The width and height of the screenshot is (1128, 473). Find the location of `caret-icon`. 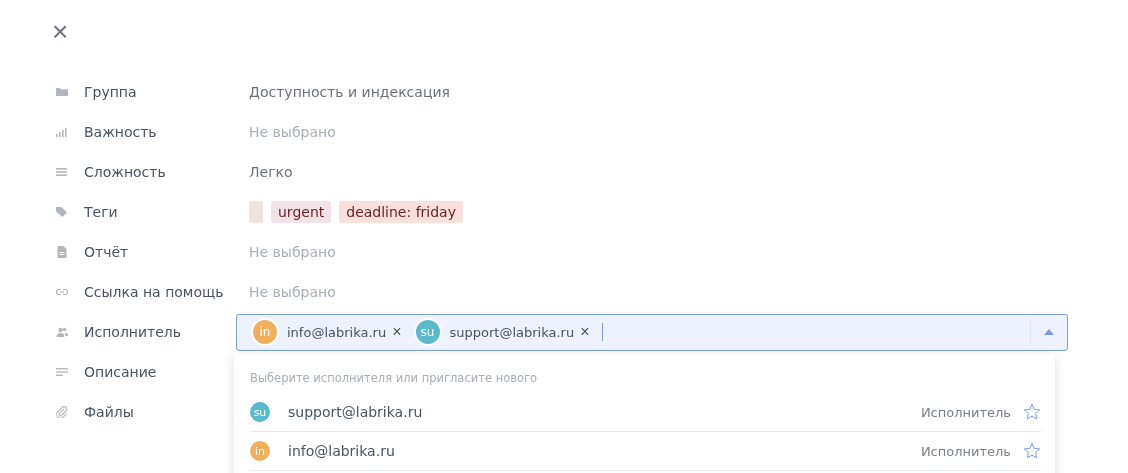

caret-icon is located at coordinates (1049, 332).